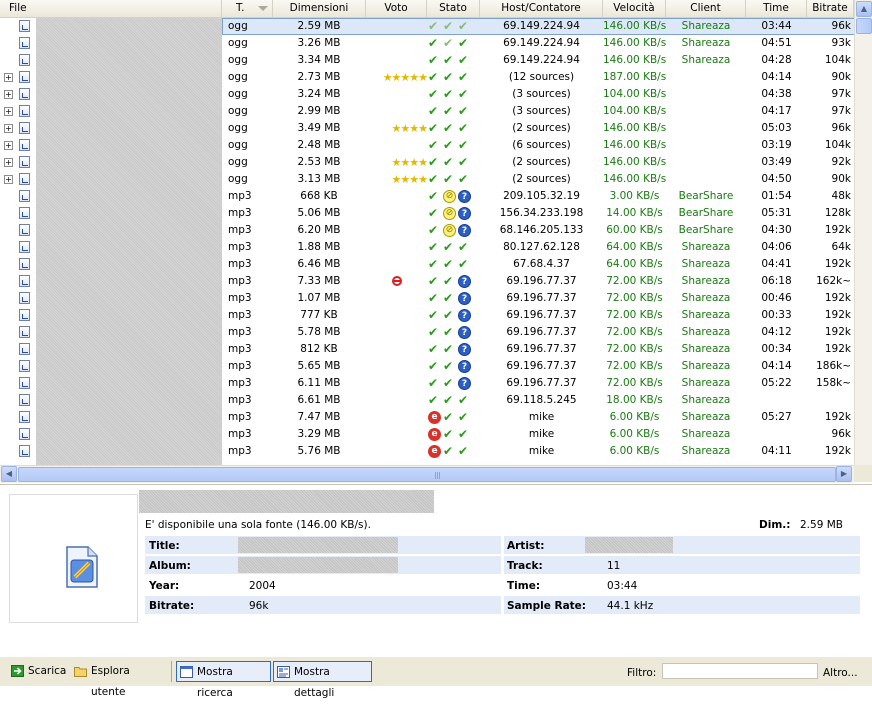 Image resolution: width=872 pixels, height=704 pixels. Describe the element at coordinates (111, 8) in the screenshot. I see `column-file: File` at that location.